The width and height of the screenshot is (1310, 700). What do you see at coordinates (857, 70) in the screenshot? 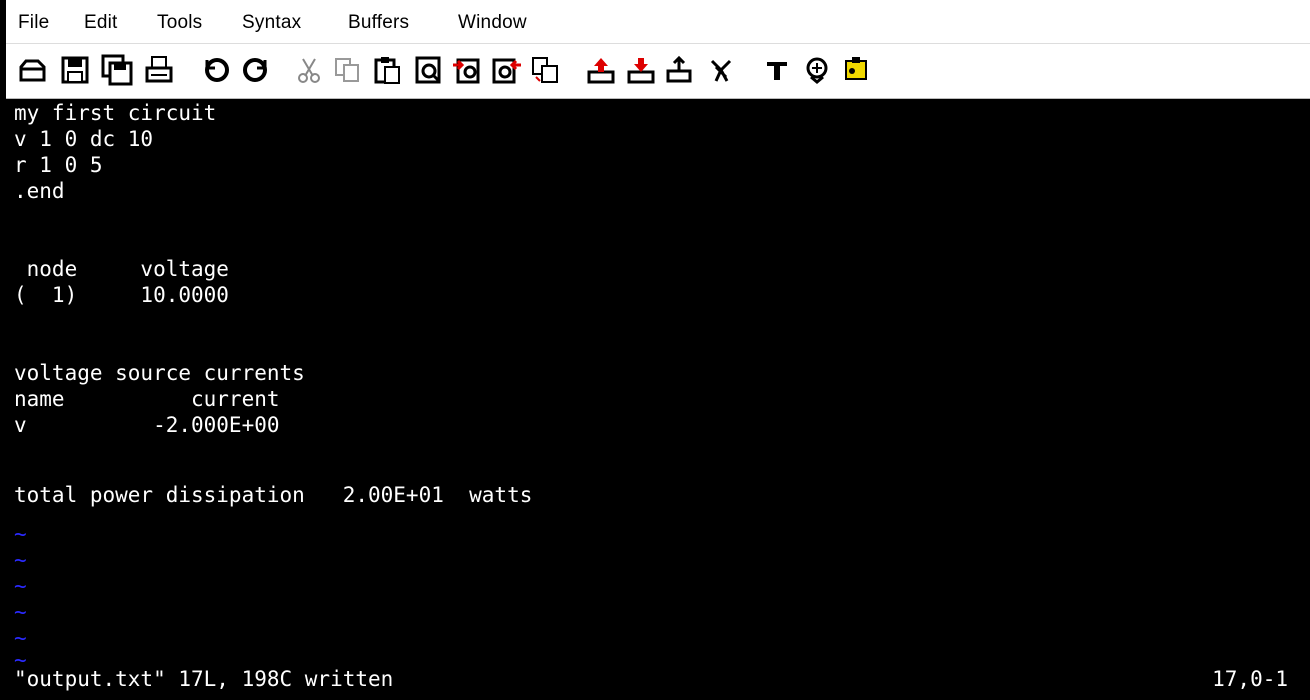
I see `help-icon` at bounding box center [857, 70].